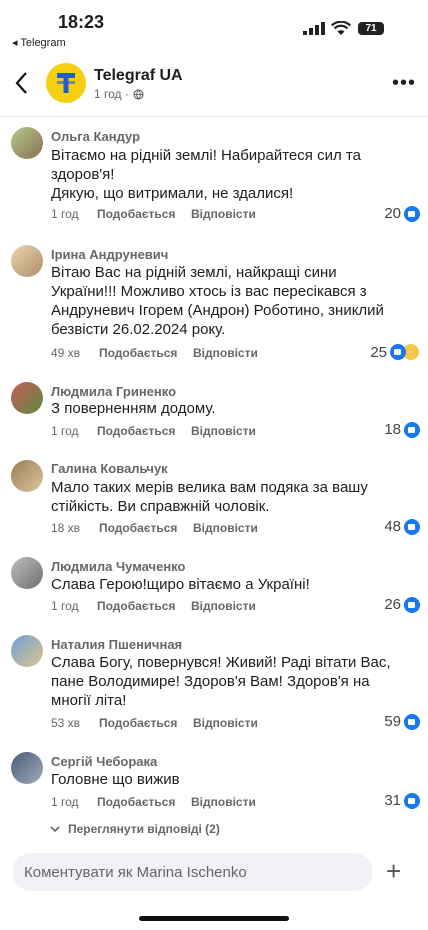 The image size is (428, 930). What do you see at coordinates (214, 86) in the screenshot?
I see `post-header: Telegraf UA 1 год · •••` at bounding box center [214, 86].